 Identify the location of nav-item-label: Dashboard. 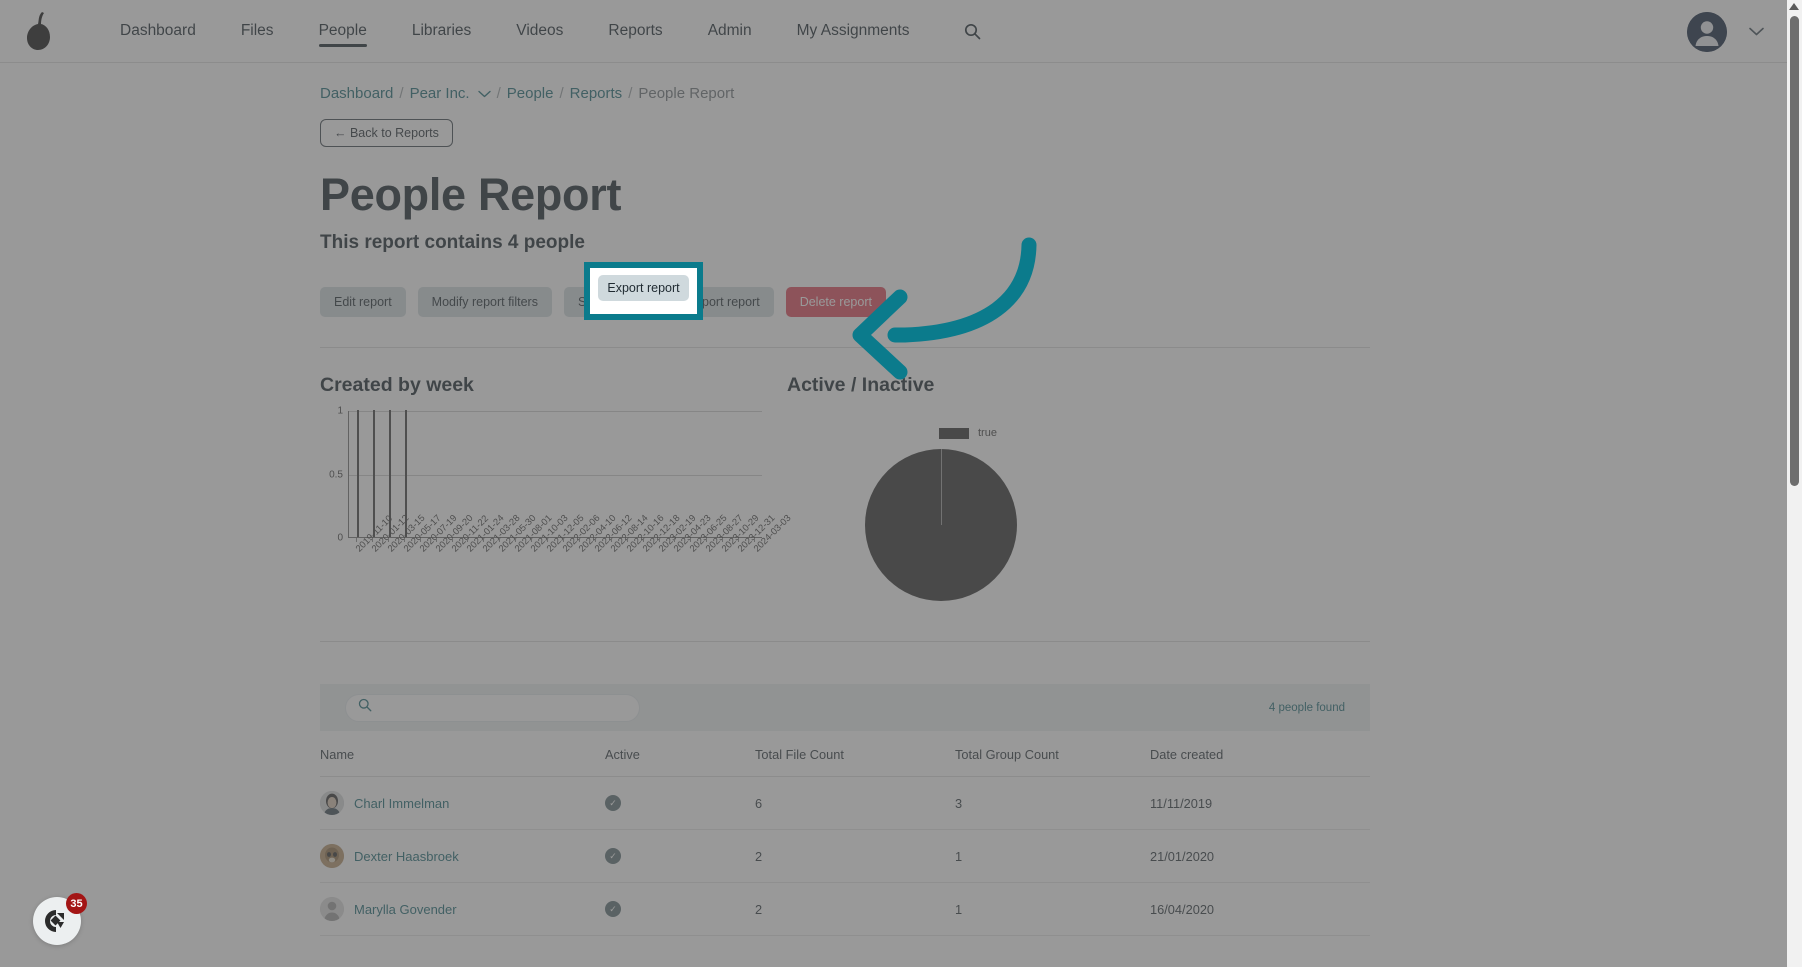
(158, 30).